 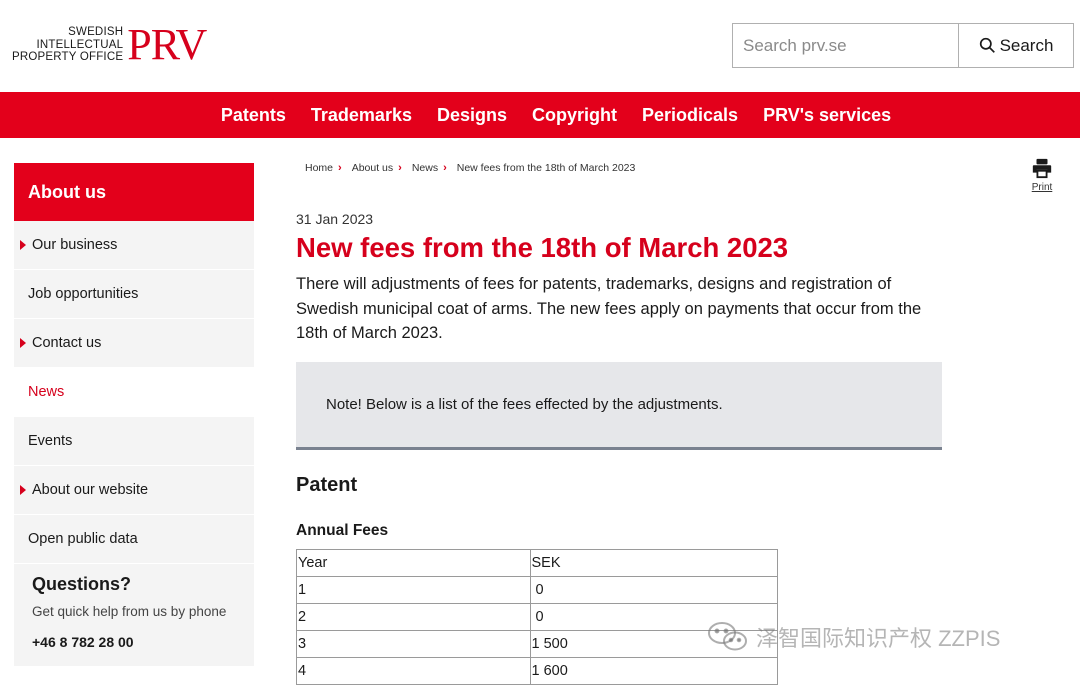 What do you see at coordinates (654, 671) in the screenshot?
I see `table-cell-sek: 1 600` at bounding box center [654, 671].